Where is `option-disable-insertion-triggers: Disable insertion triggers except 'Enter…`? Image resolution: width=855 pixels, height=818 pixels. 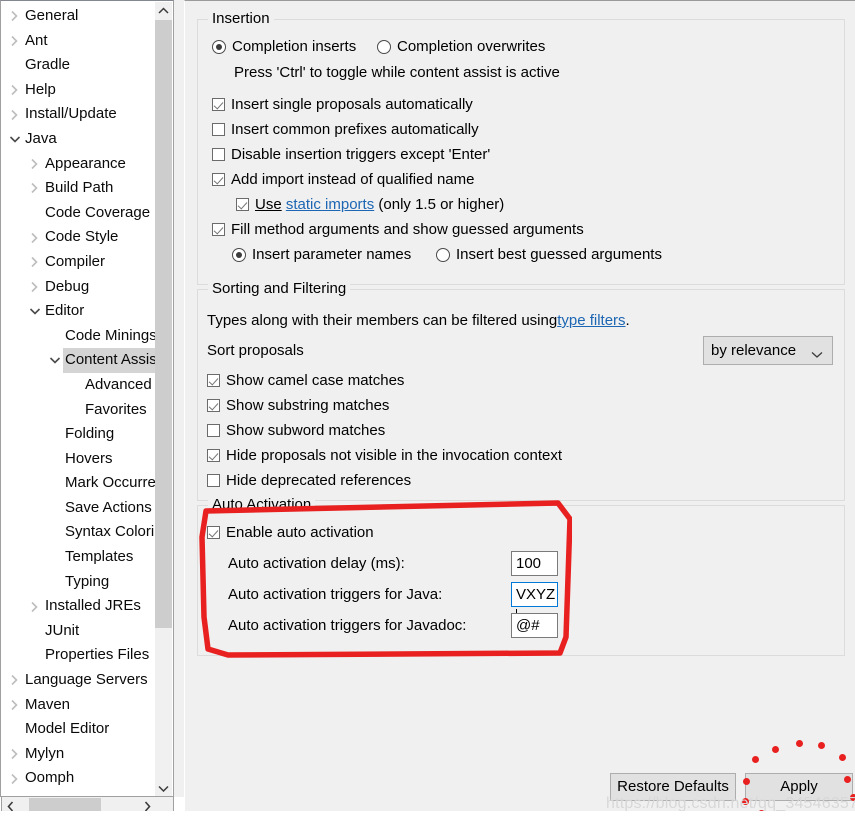
option-disable-insertion-triggers: Disable insertion triggers except 'Enter… is located at coordinates (351, 154).